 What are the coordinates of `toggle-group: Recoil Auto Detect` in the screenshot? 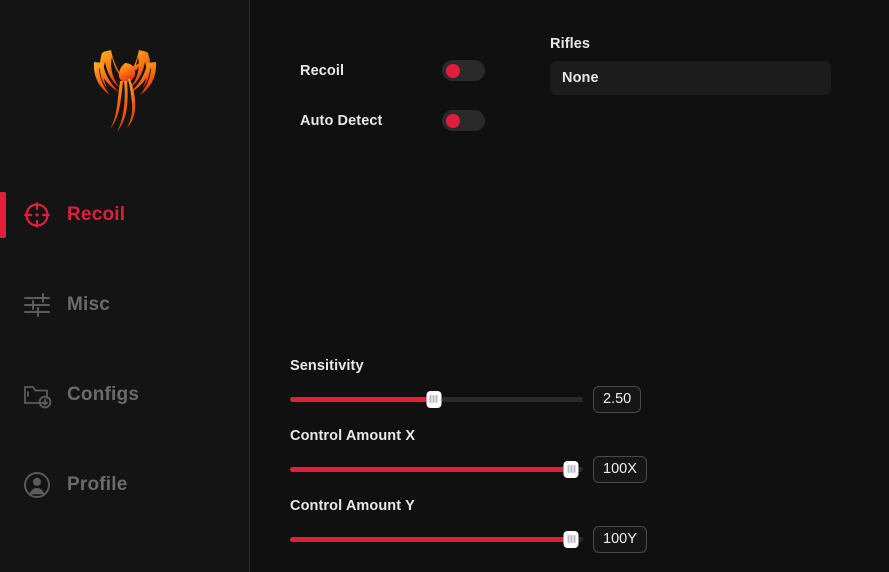 It's located at (417, 96).